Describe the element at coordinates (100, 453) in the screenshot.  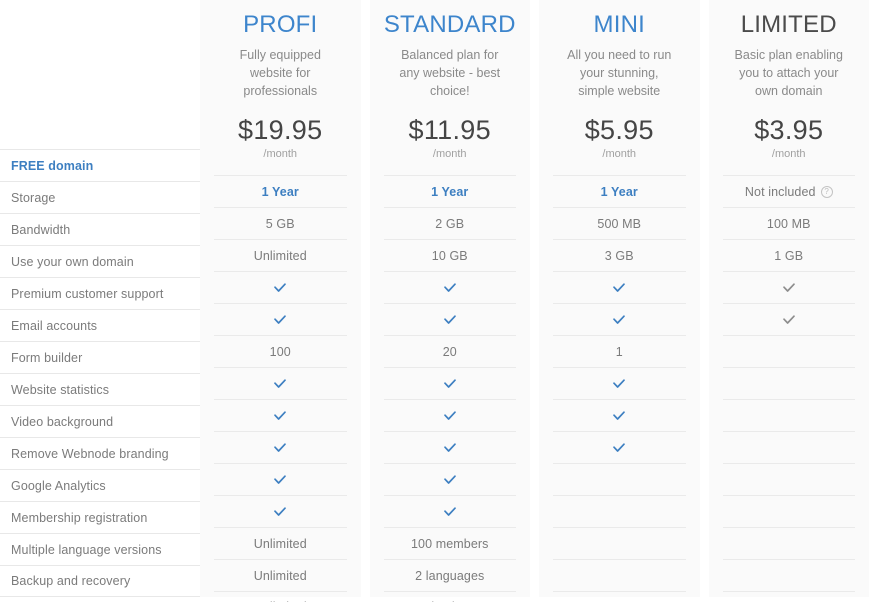
I see `feature-label-row: Remove Webnode branding` at that location.